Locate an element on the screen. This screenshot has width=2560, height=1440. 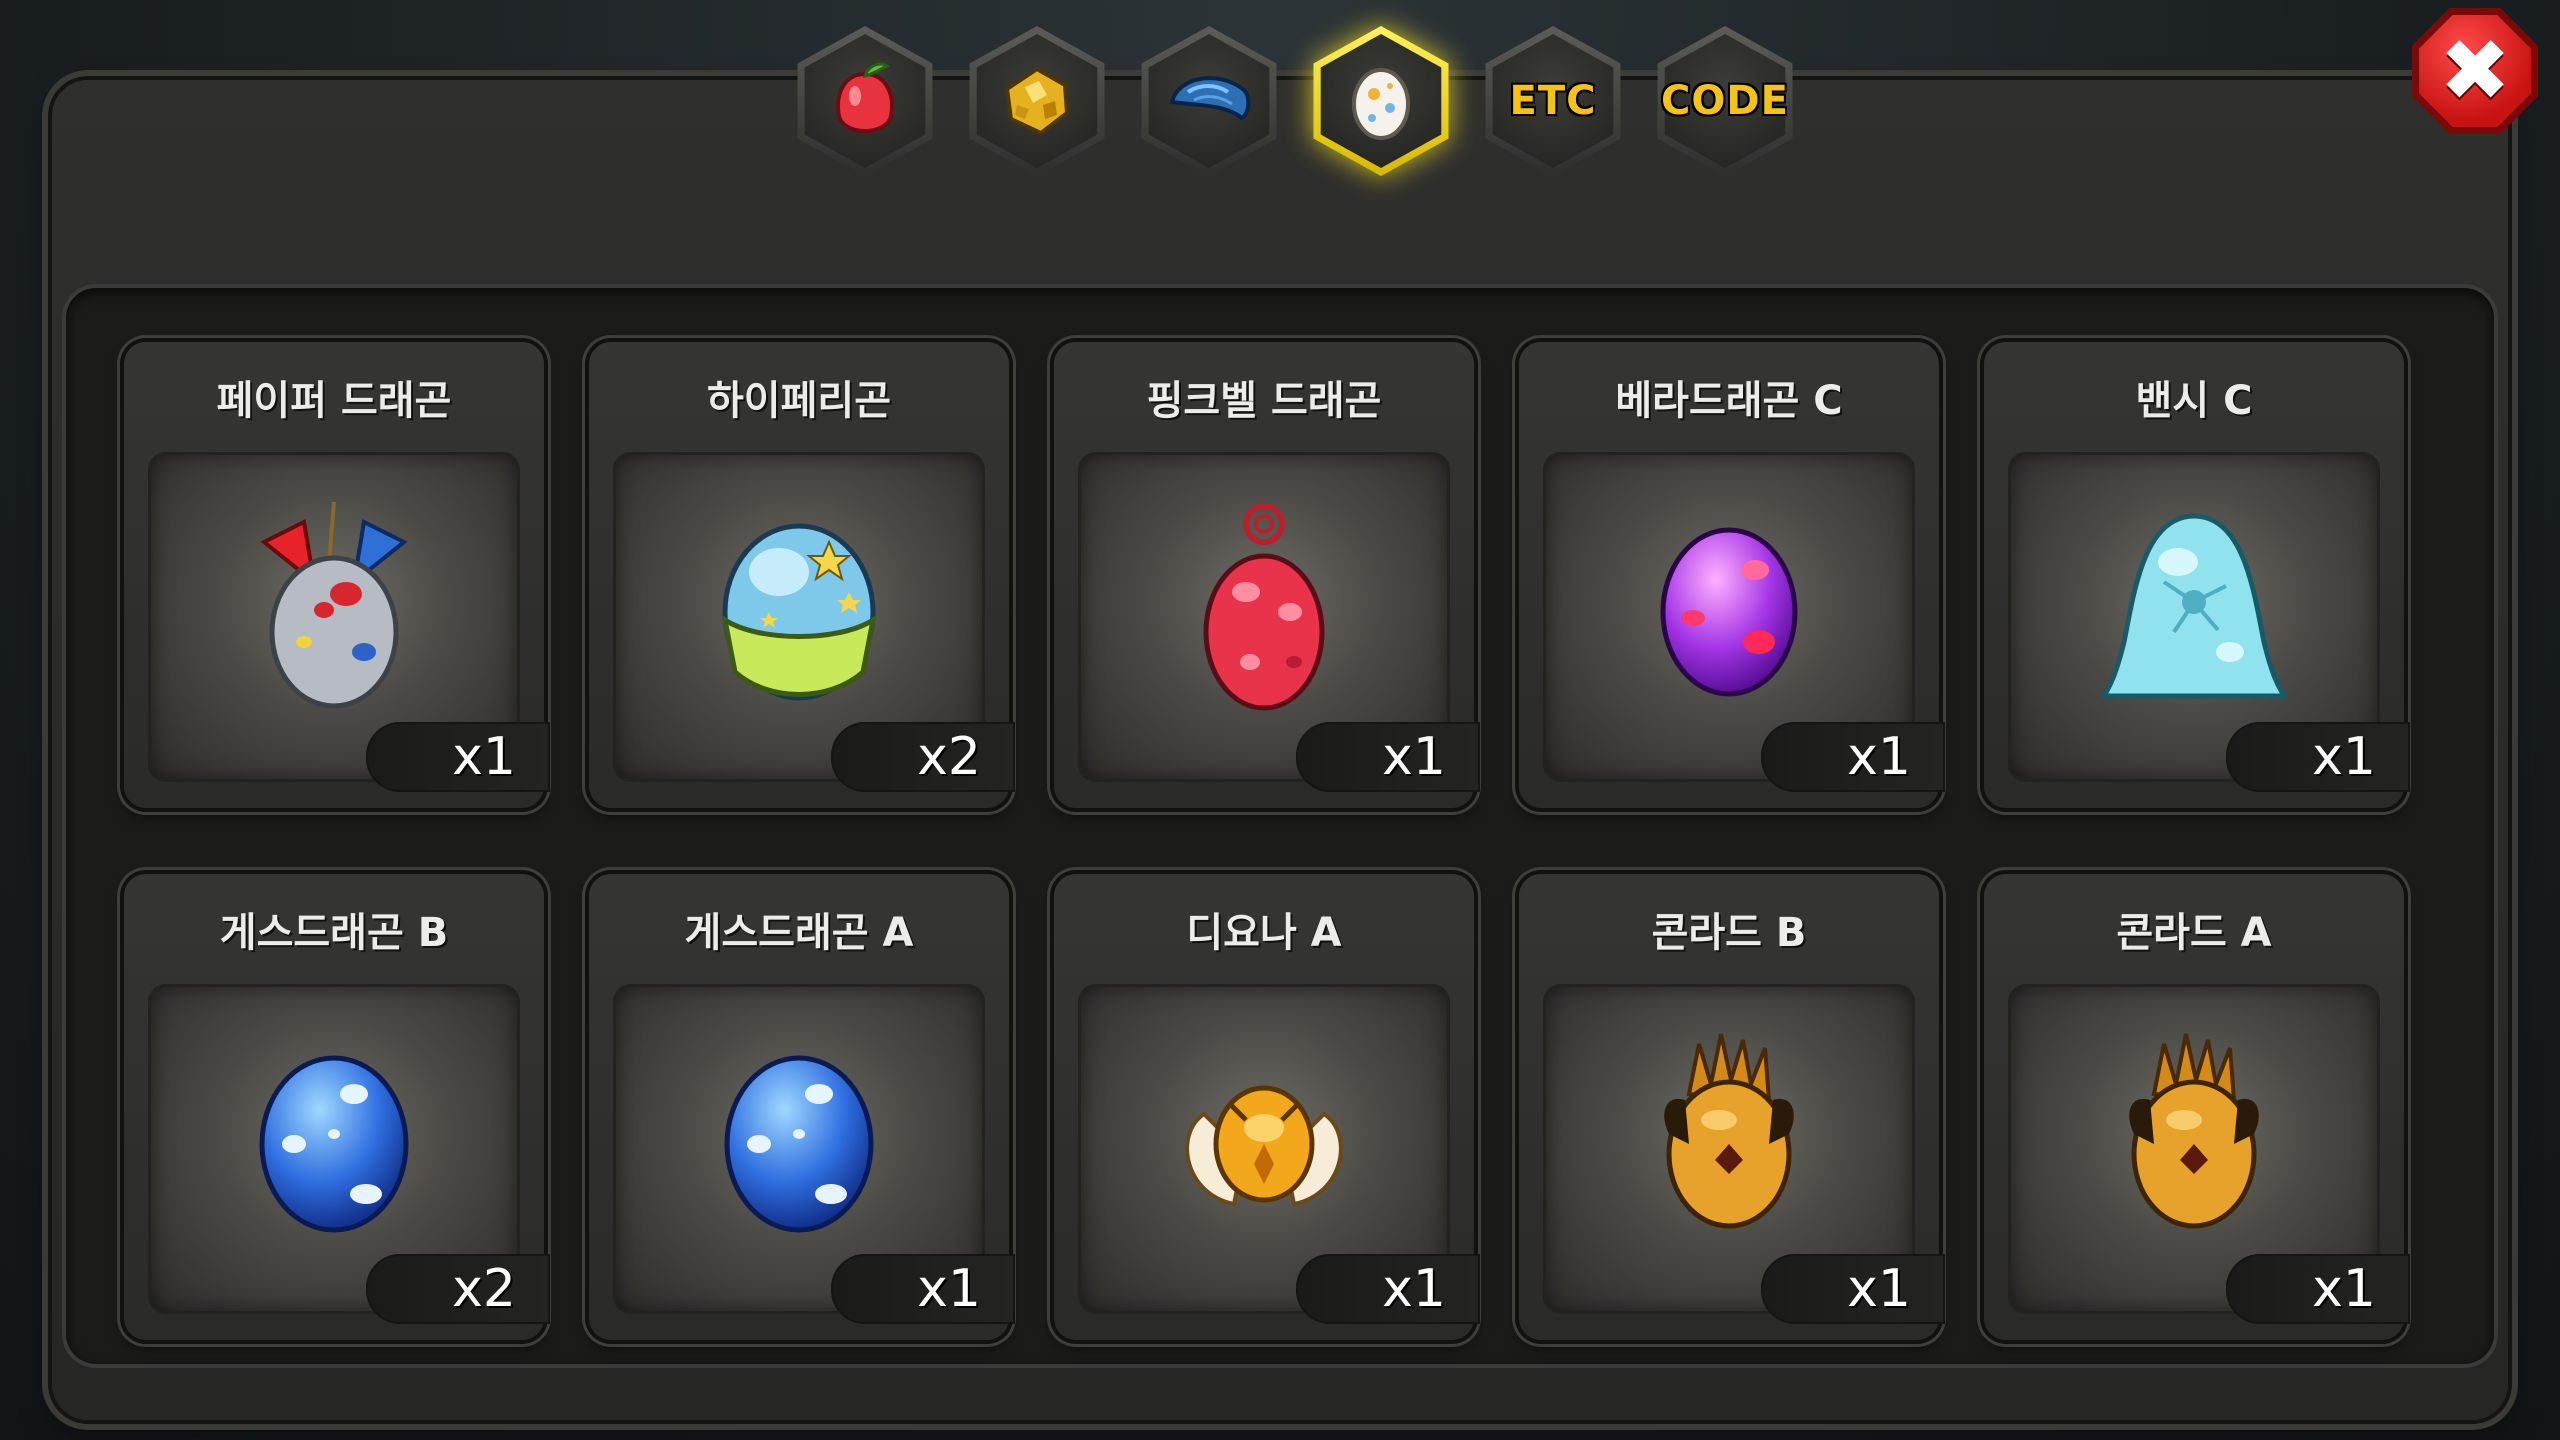
item-name: 콘라드 A is located at coordinates (2194, 933).